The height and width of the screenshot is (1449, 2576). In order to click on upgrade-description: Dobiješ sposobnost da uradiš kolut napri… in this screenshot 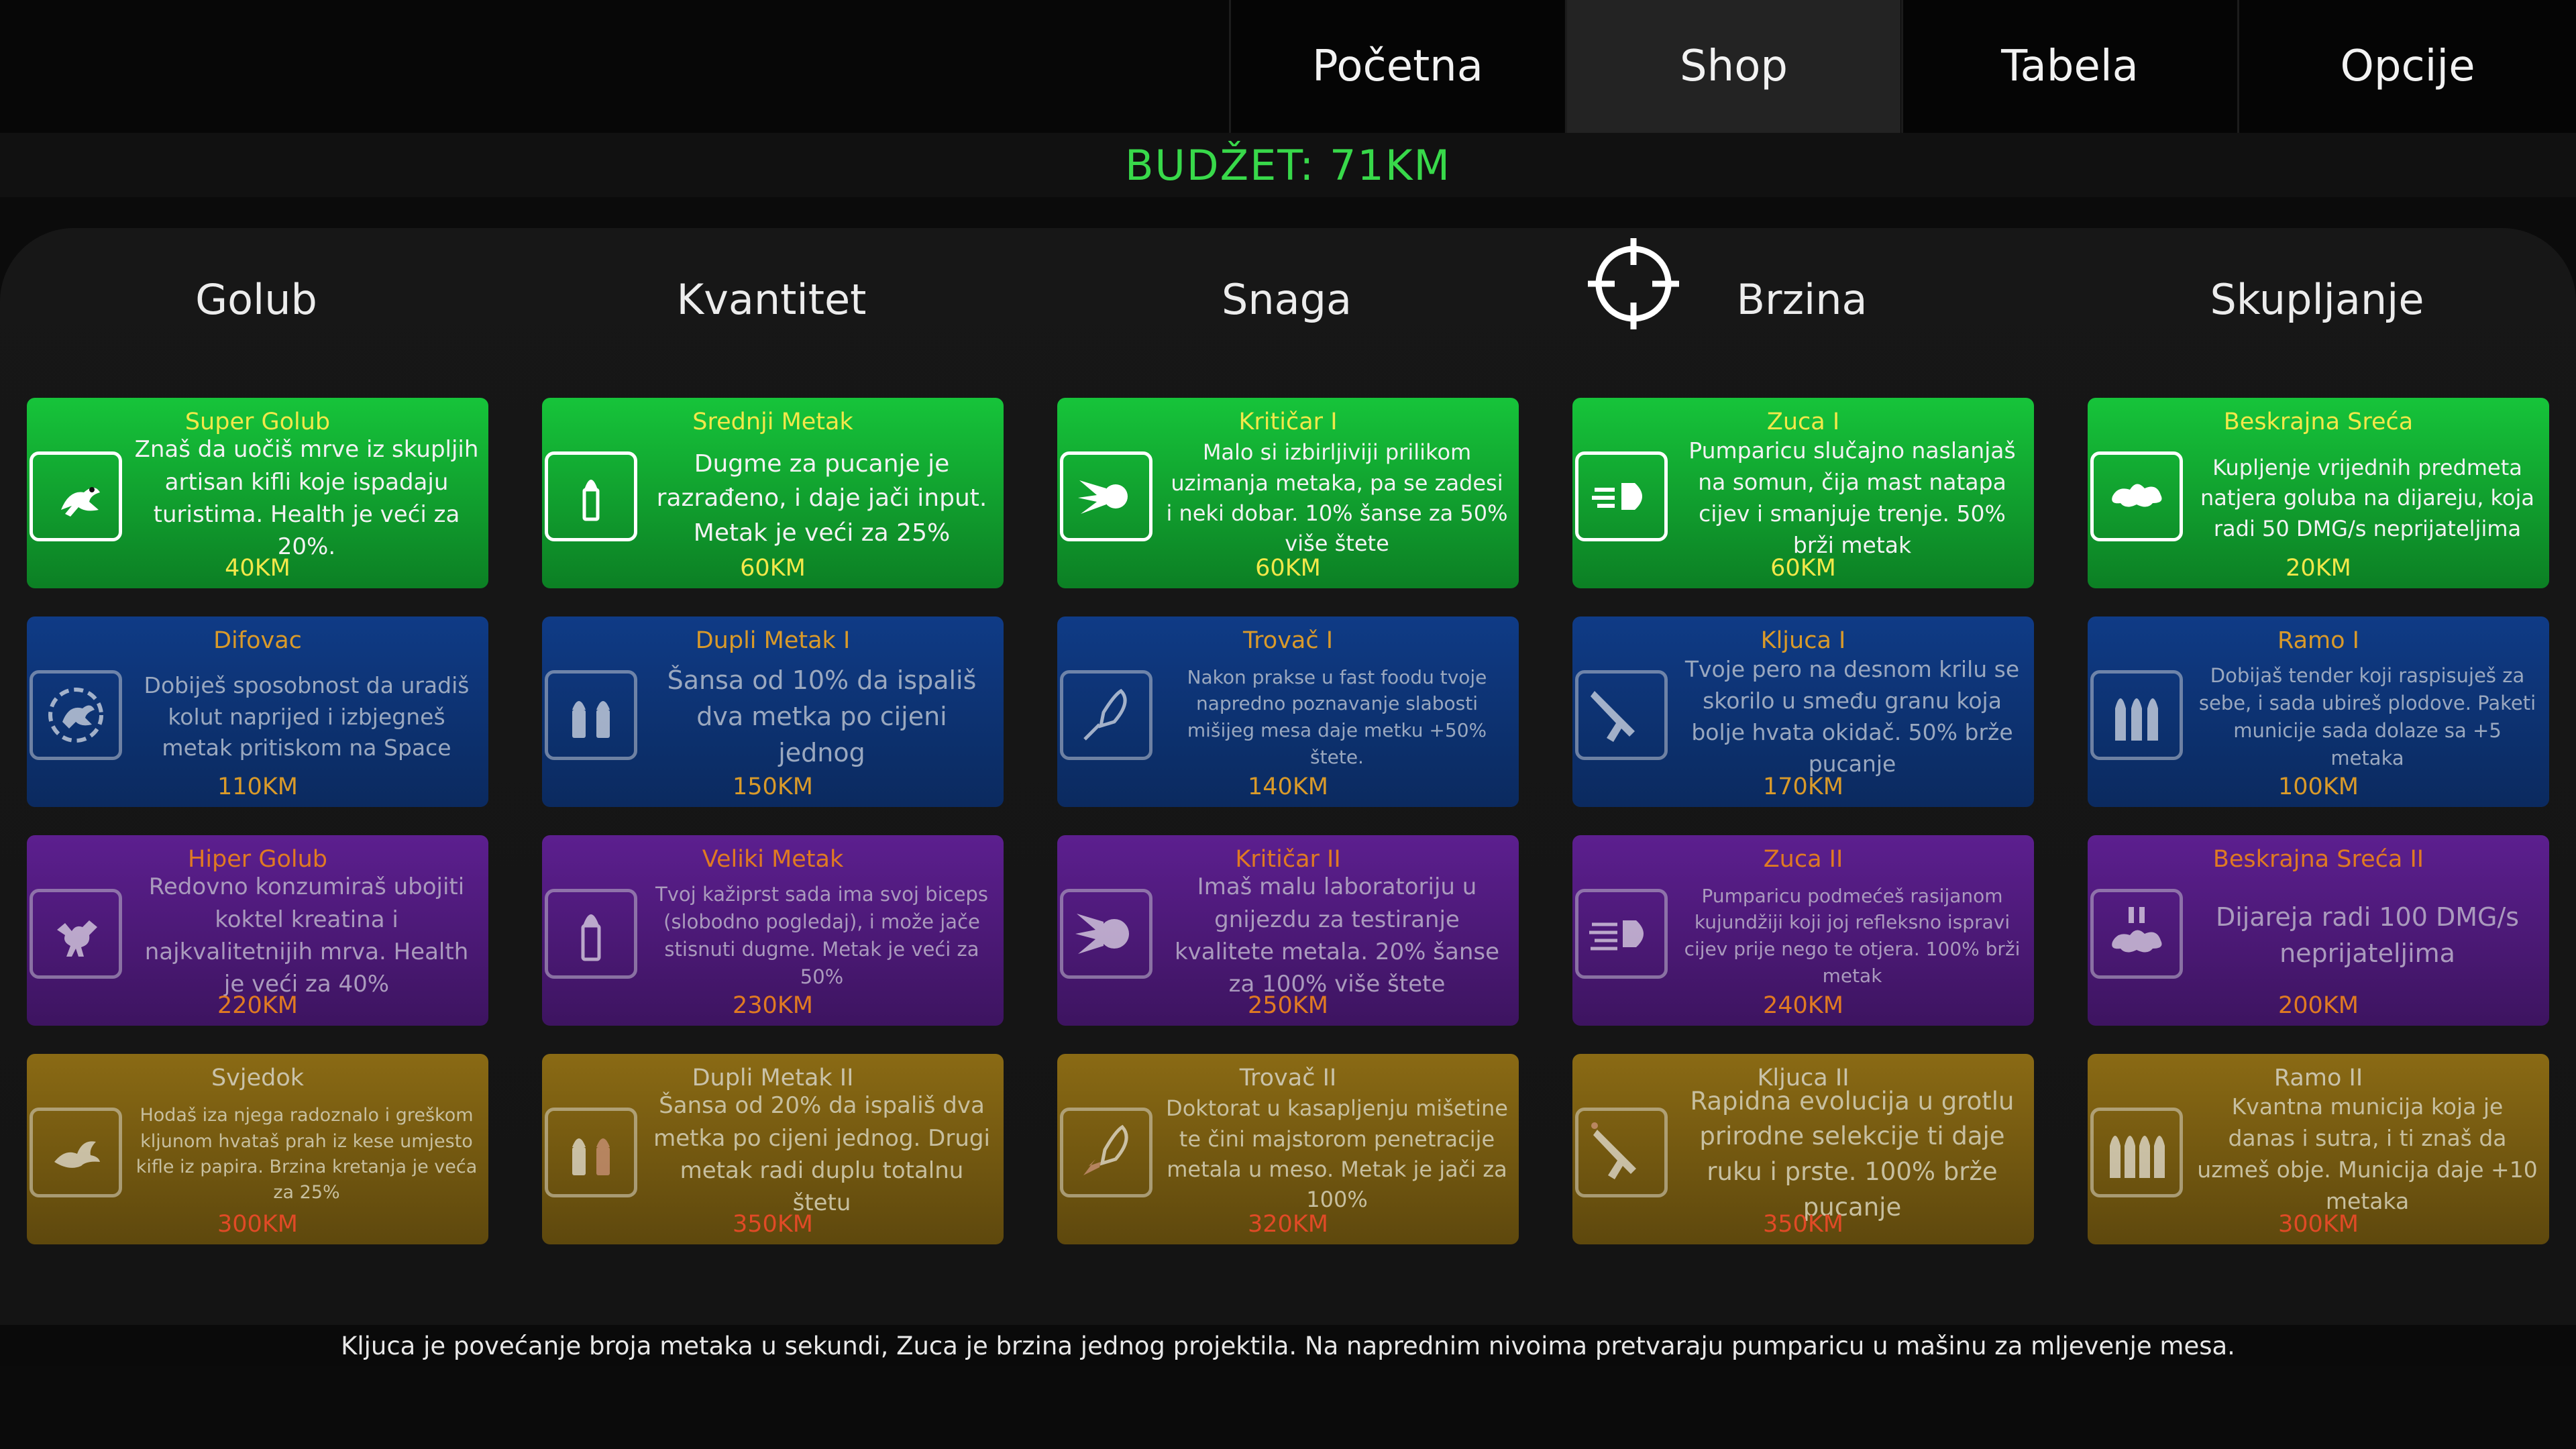, I will do `click(307, 716)`.